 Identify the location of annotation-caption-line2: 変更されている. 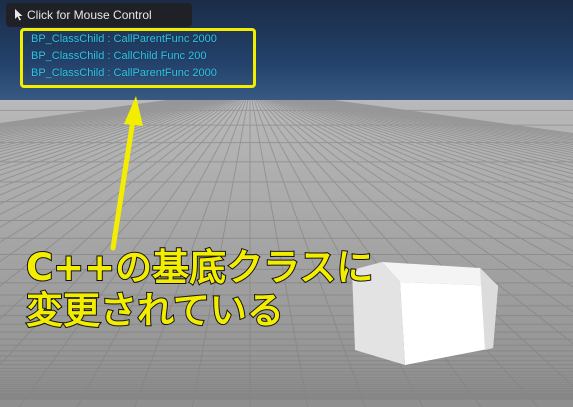
(155, 310).